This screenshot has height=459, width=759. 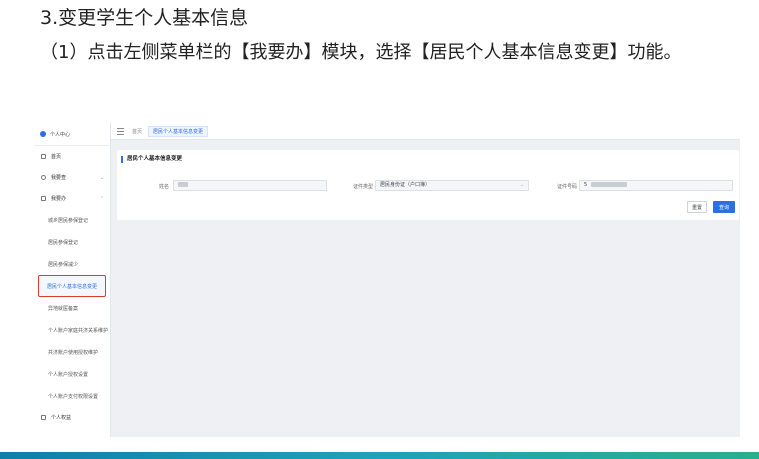 I want to click on id-number-field: 5, so click(x=656, y=185).